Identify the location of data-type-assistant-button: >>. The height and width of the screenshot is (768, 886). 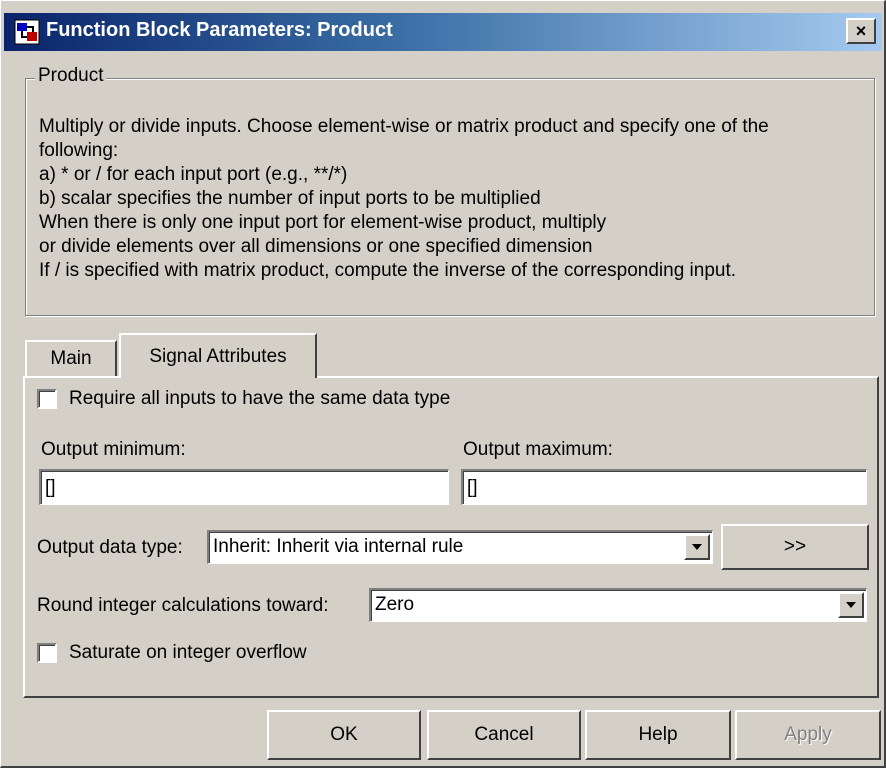
(795, 547).